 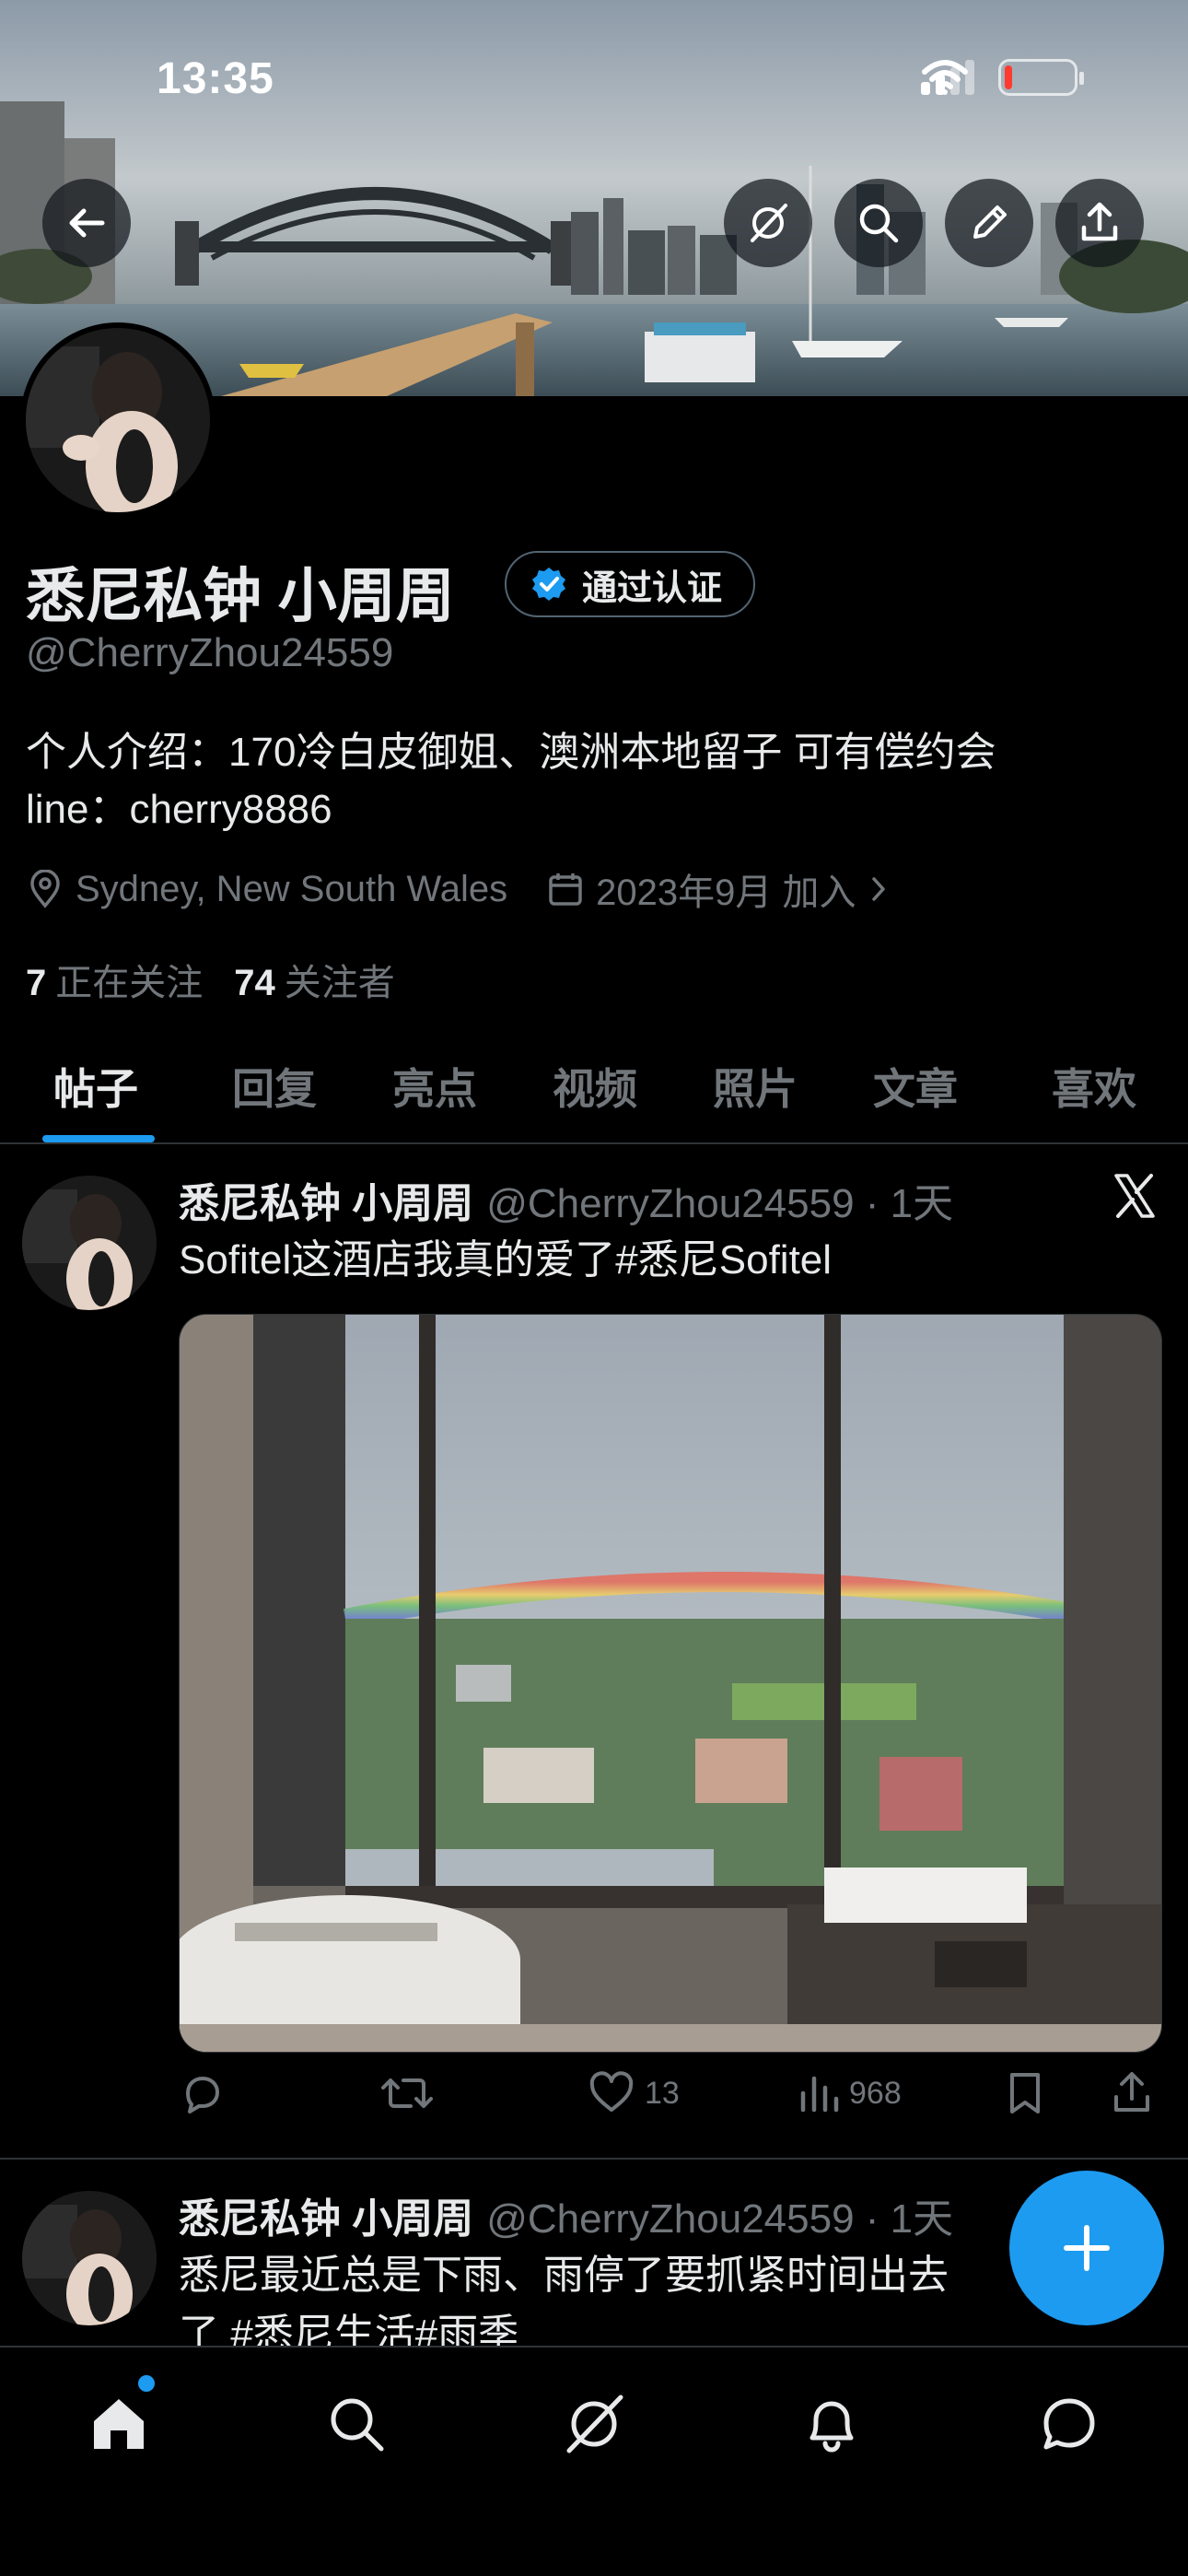 I want to click on tab-videos: 视频, so click(x=595, y=1086).